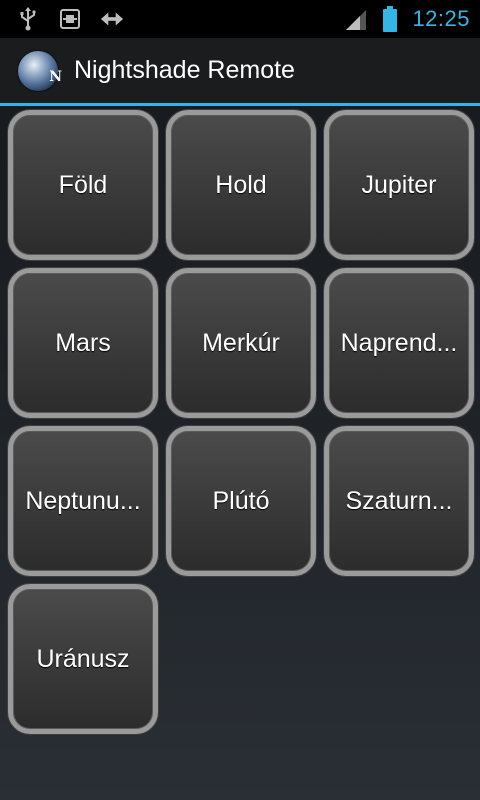 The image size is (480, 800). What do you see at coordinates (241, 343) in the screenshot?
I see `planet-button-merkur: Merkúr` at bounding box center [241, 343].